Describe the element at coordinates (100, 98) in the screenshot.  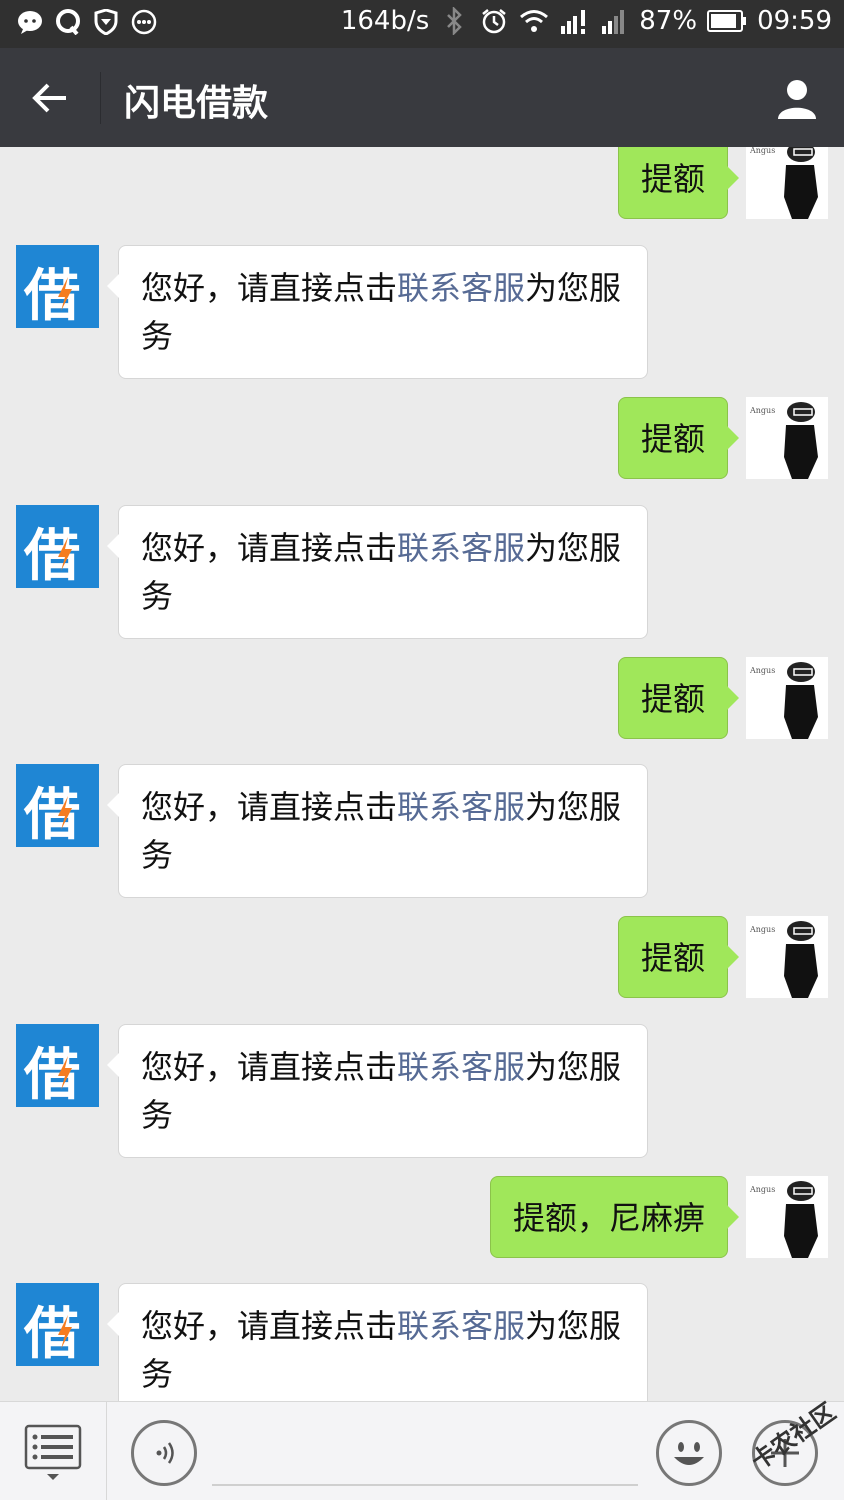
I see `title-divider` at that location.